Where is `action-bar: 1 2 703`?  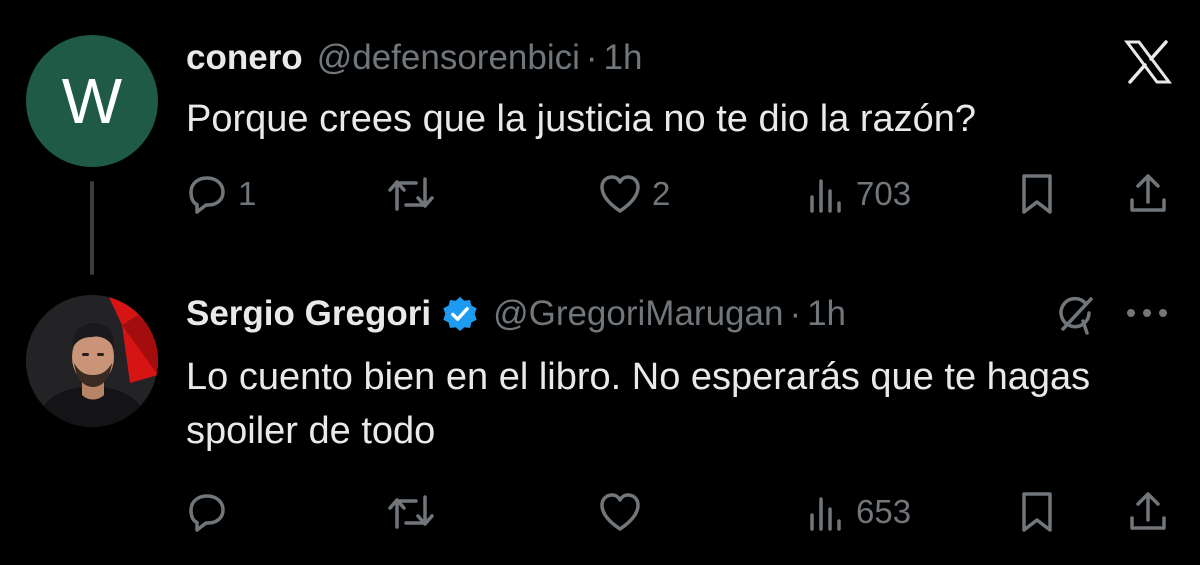
action-bar: 1 2 703 is located at coordinates (600, 196).